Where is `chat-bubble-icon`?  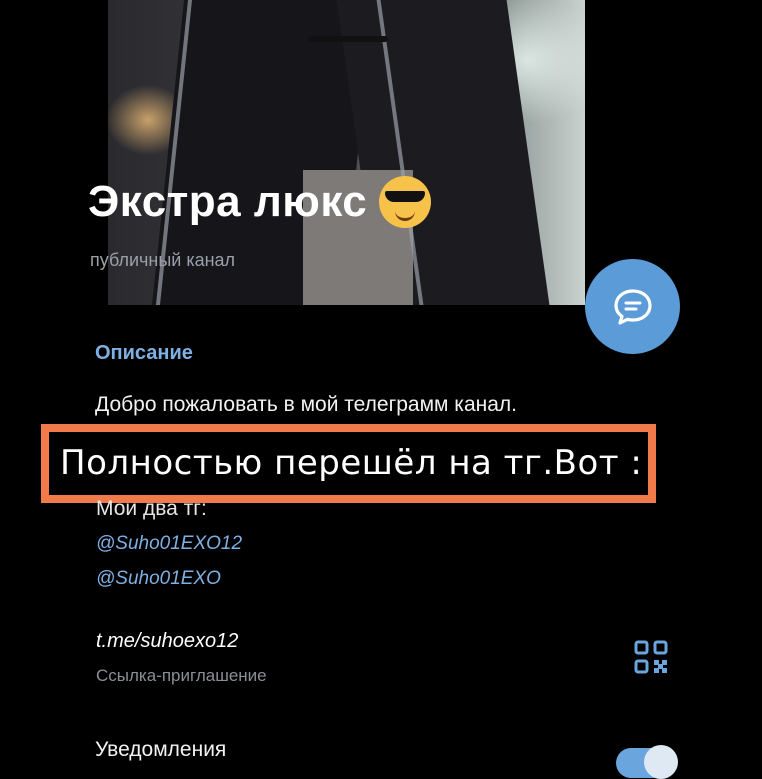 chat-bubble-icon is located at coordinates (632, 306).